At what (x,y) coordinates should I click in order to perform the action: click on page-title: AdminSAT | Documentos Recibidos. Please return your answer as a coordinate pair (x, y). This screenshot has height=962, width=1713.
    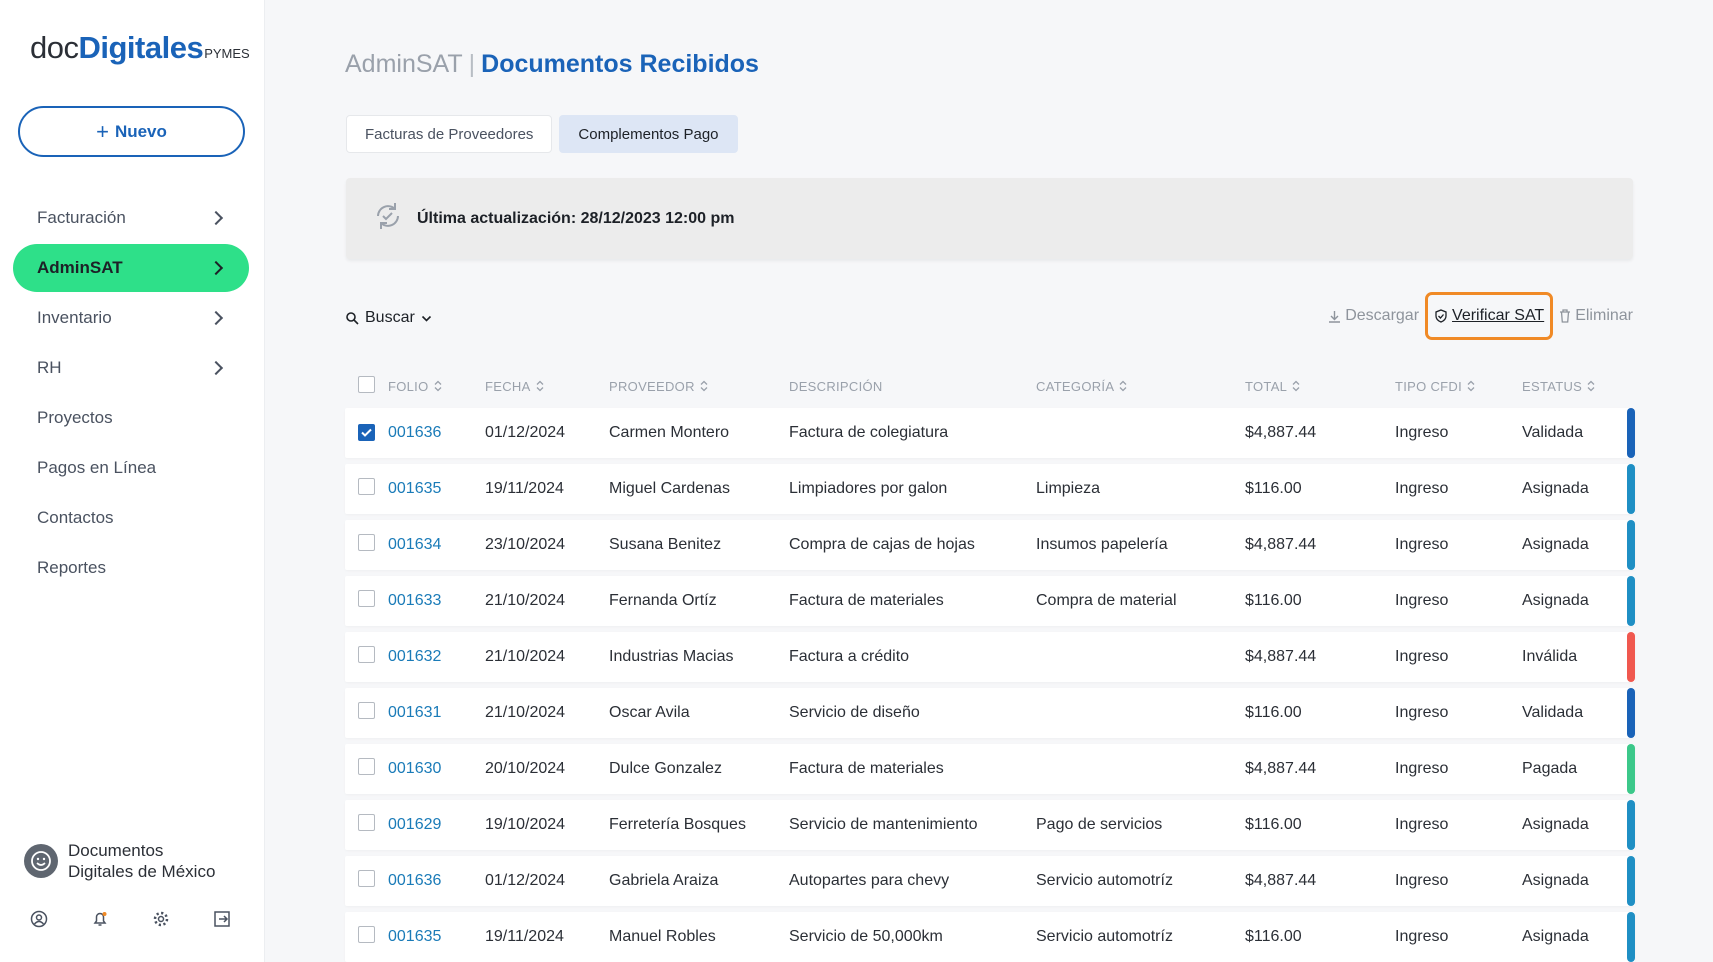
    Looking at the image, I should click on (552, 64).